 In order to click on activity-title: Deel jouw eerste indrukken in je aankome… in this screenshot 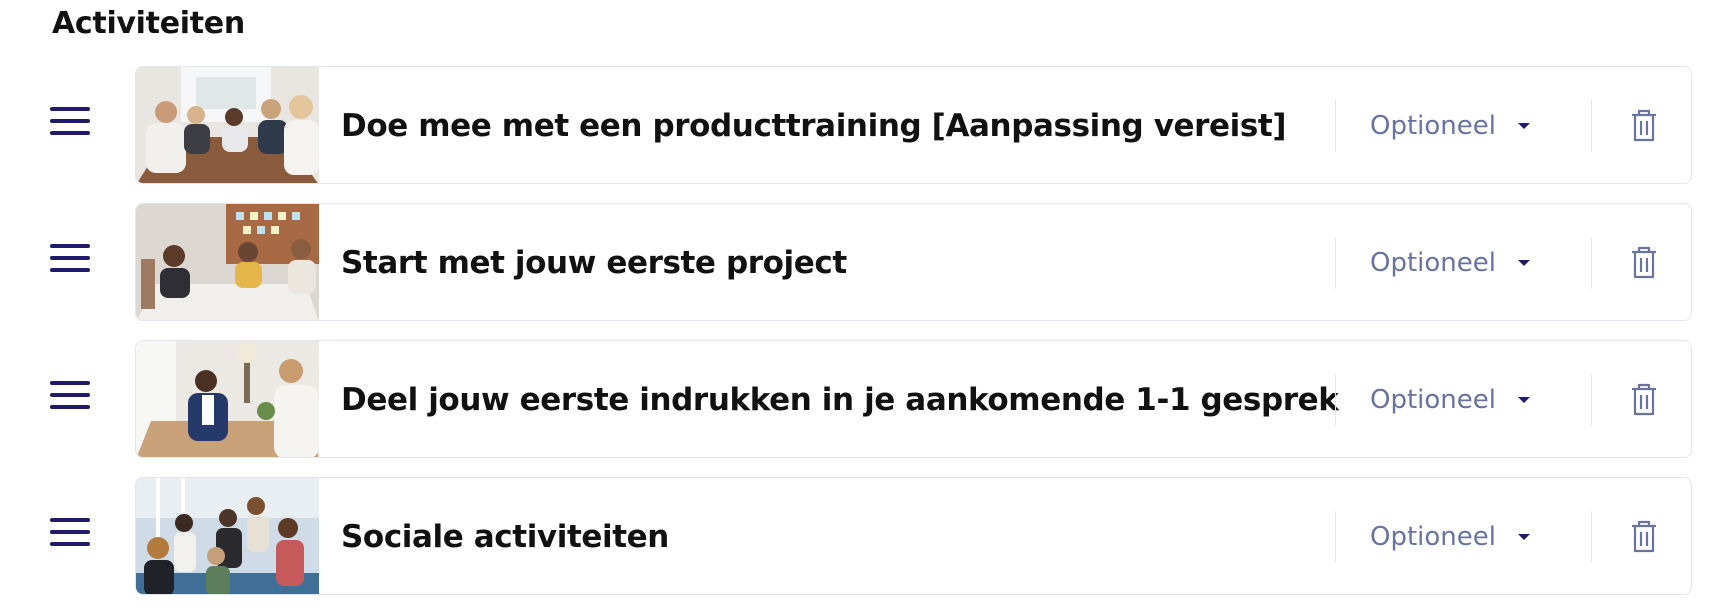, I will do `click(840, 400)`.